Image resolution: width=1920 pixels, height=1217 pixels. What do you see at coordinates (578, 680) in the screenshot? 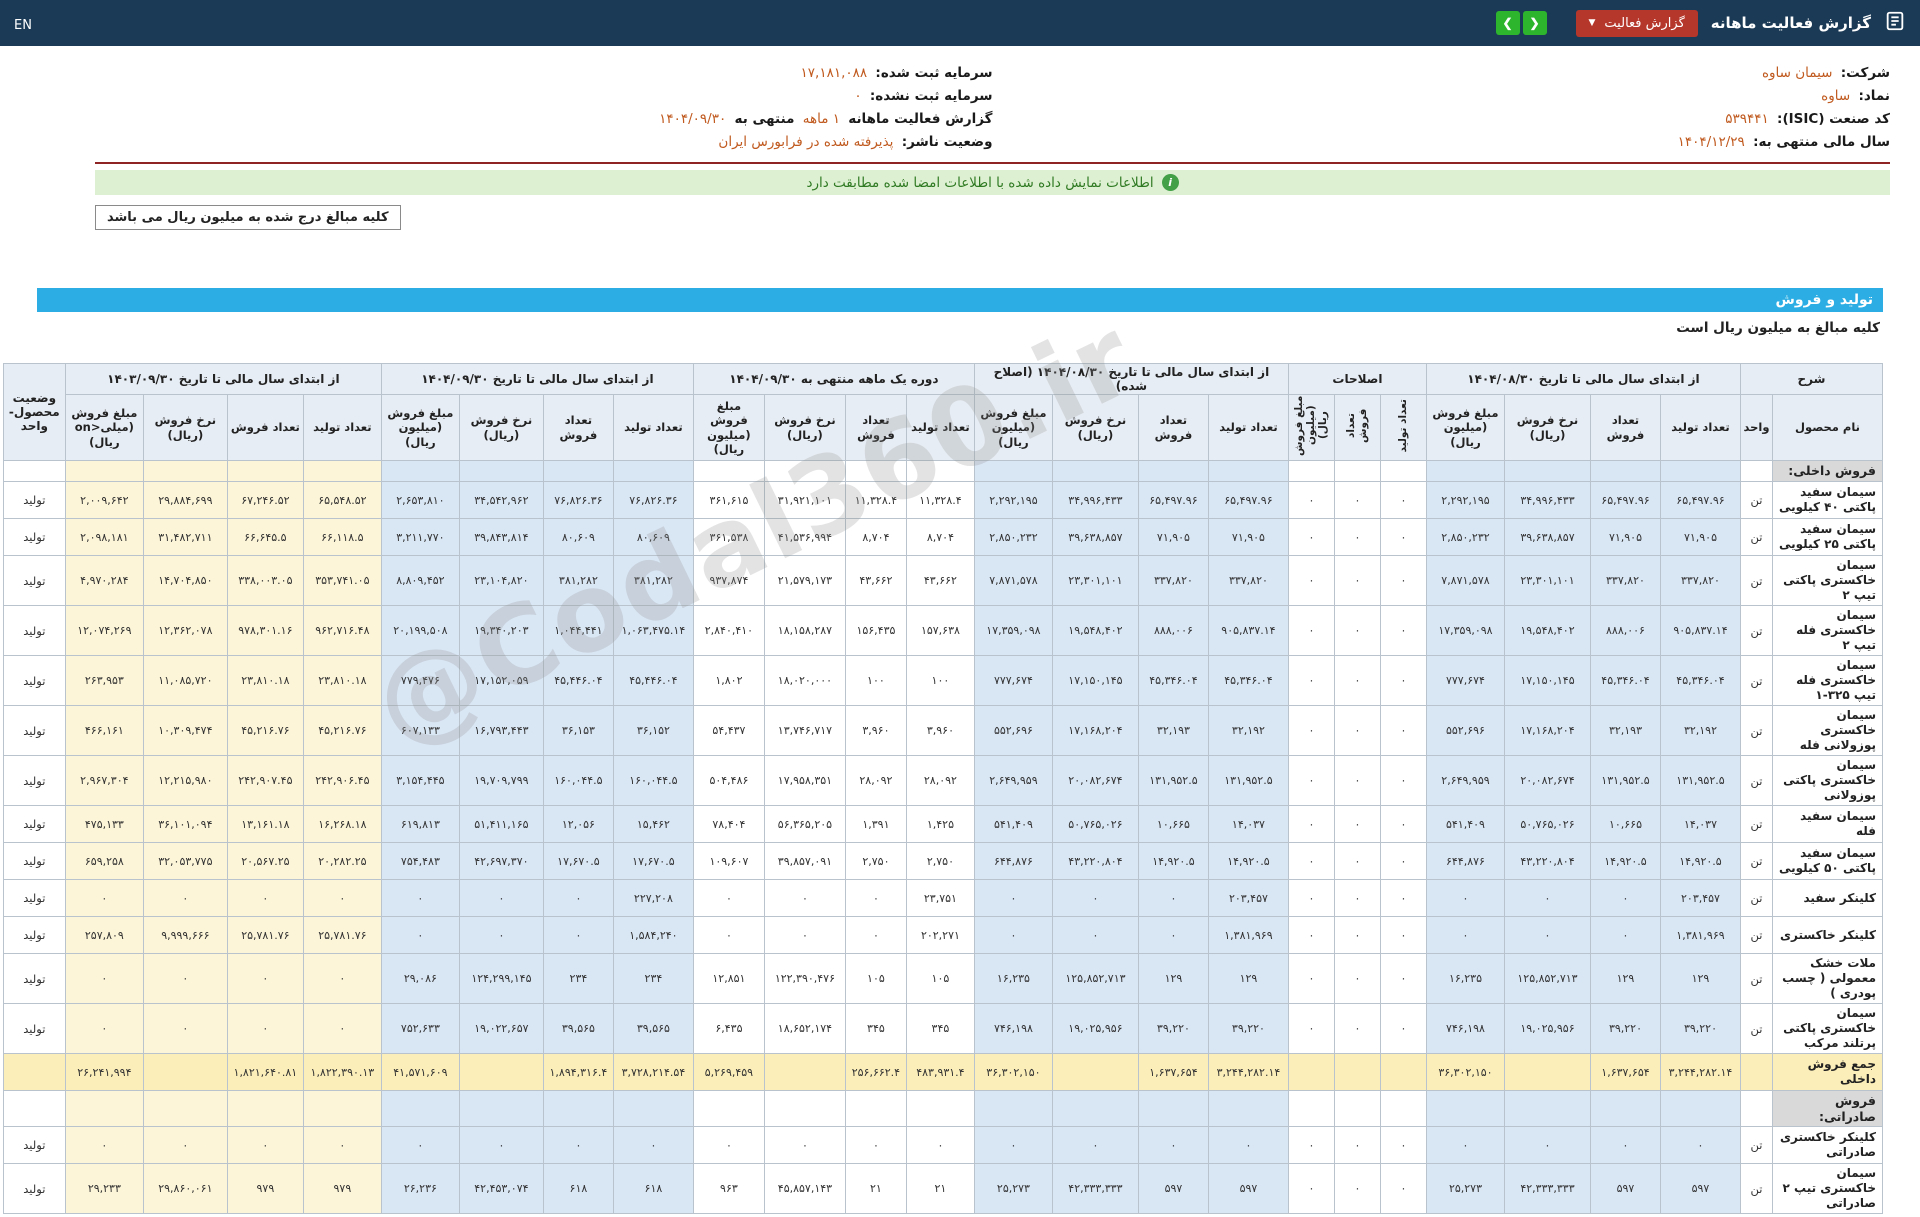
I see `value-cell: ۴۵,۴۴۶.۰۴` at bounding box center [578, 680].